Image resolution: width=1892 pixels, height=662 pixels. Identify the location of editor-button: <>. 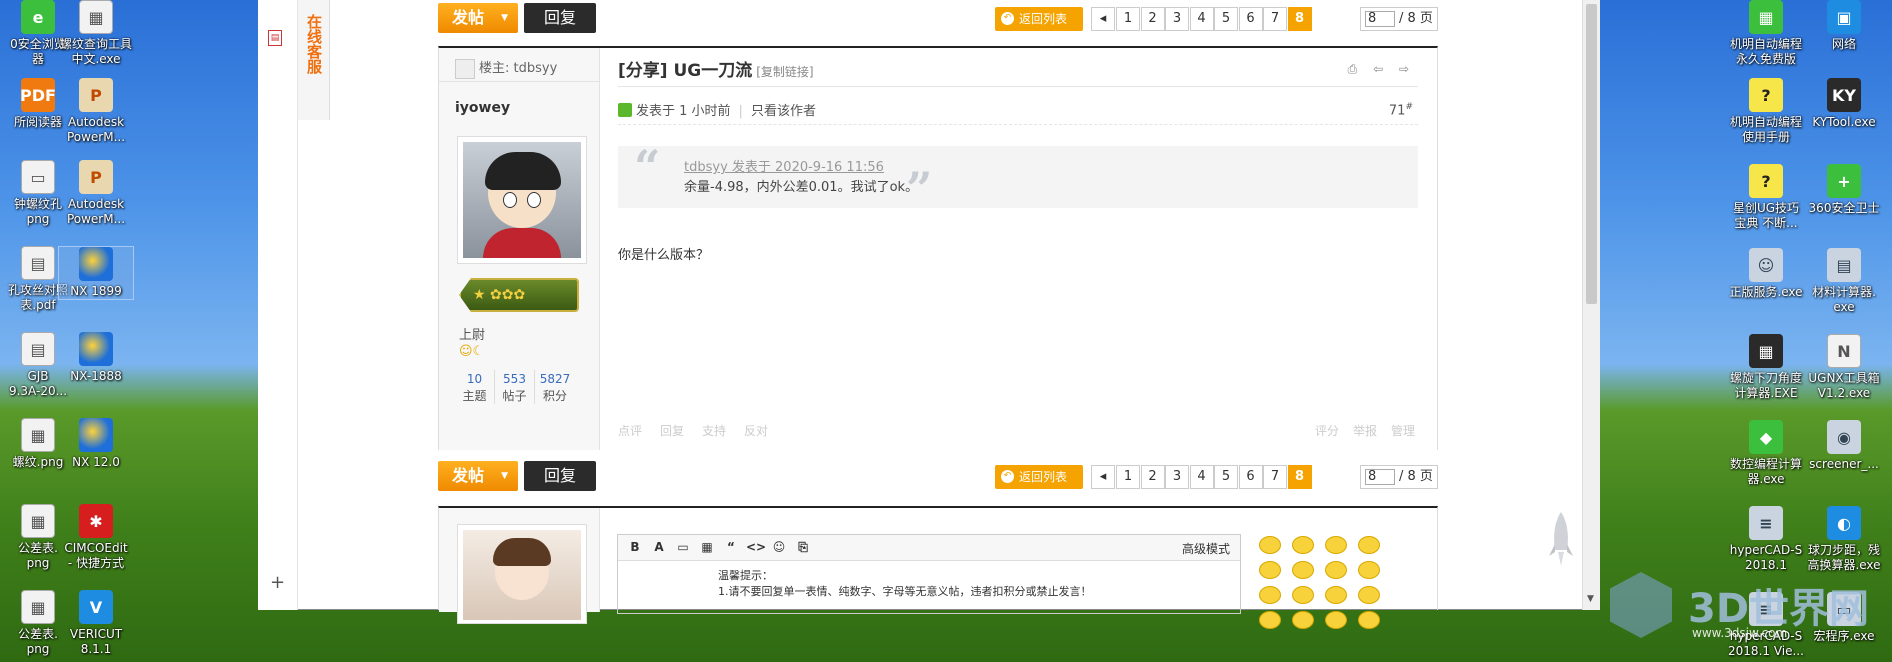
(756, 547).